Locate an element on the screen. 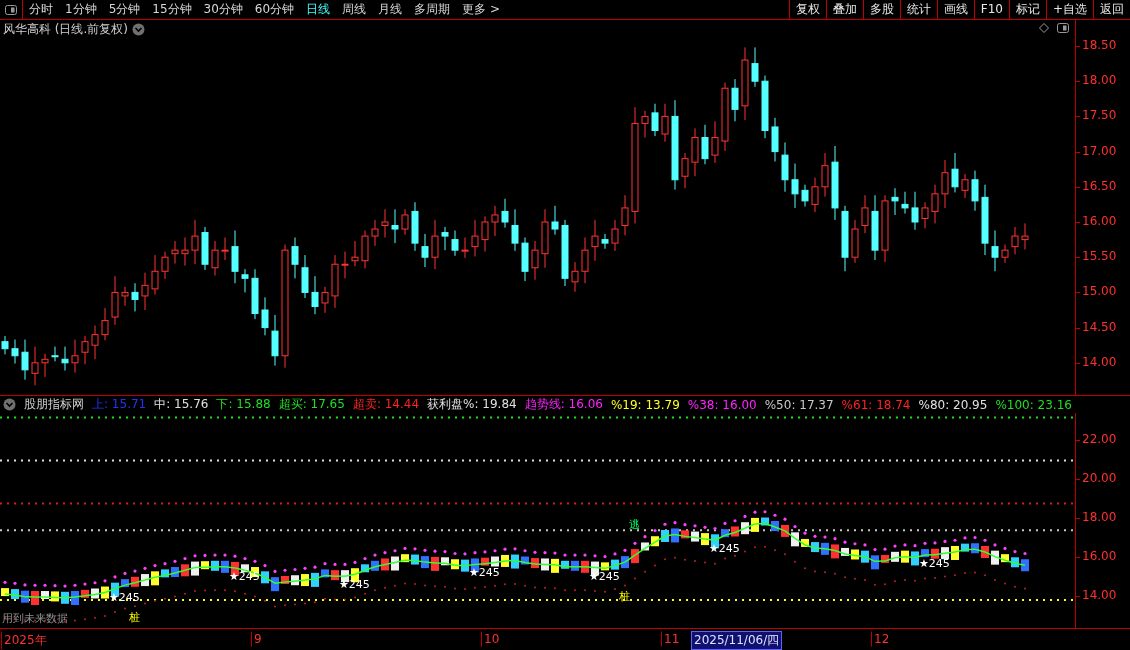 The height and width of the screenshot is (650, 1130). legend-item: 中: 15.76 is located at coordinates (181, 404).